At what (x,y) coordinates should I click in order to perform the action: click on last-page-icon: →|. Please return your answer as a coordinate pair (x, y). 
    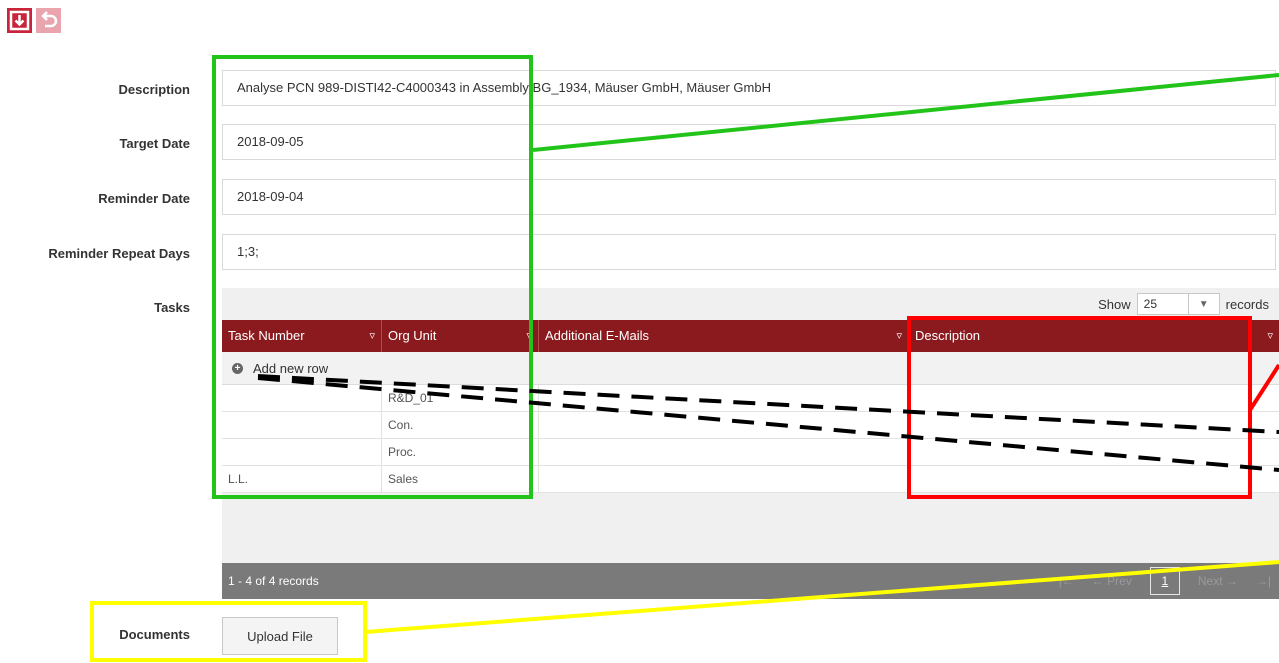
    Looking at the image, I should click on (1263, 581).